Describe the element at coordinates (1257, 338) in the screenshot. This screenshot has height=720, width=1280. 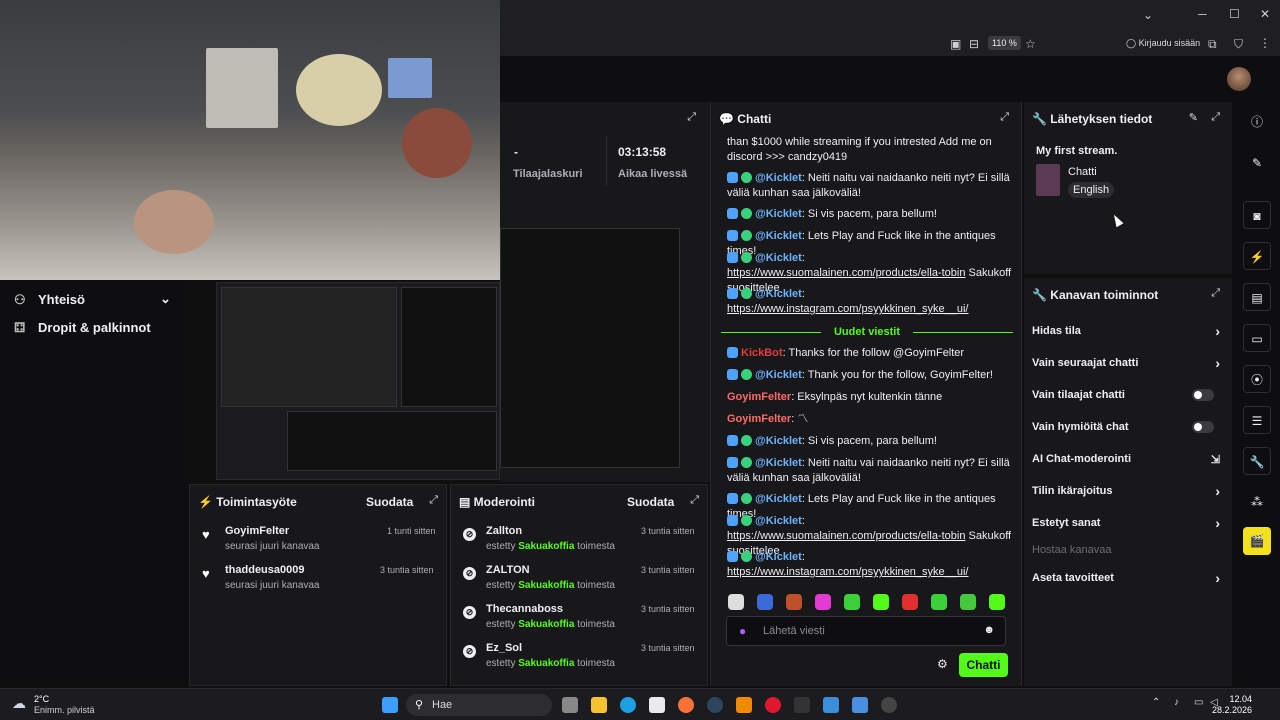
I see `chat-bubble-icon: ▭` at that location.